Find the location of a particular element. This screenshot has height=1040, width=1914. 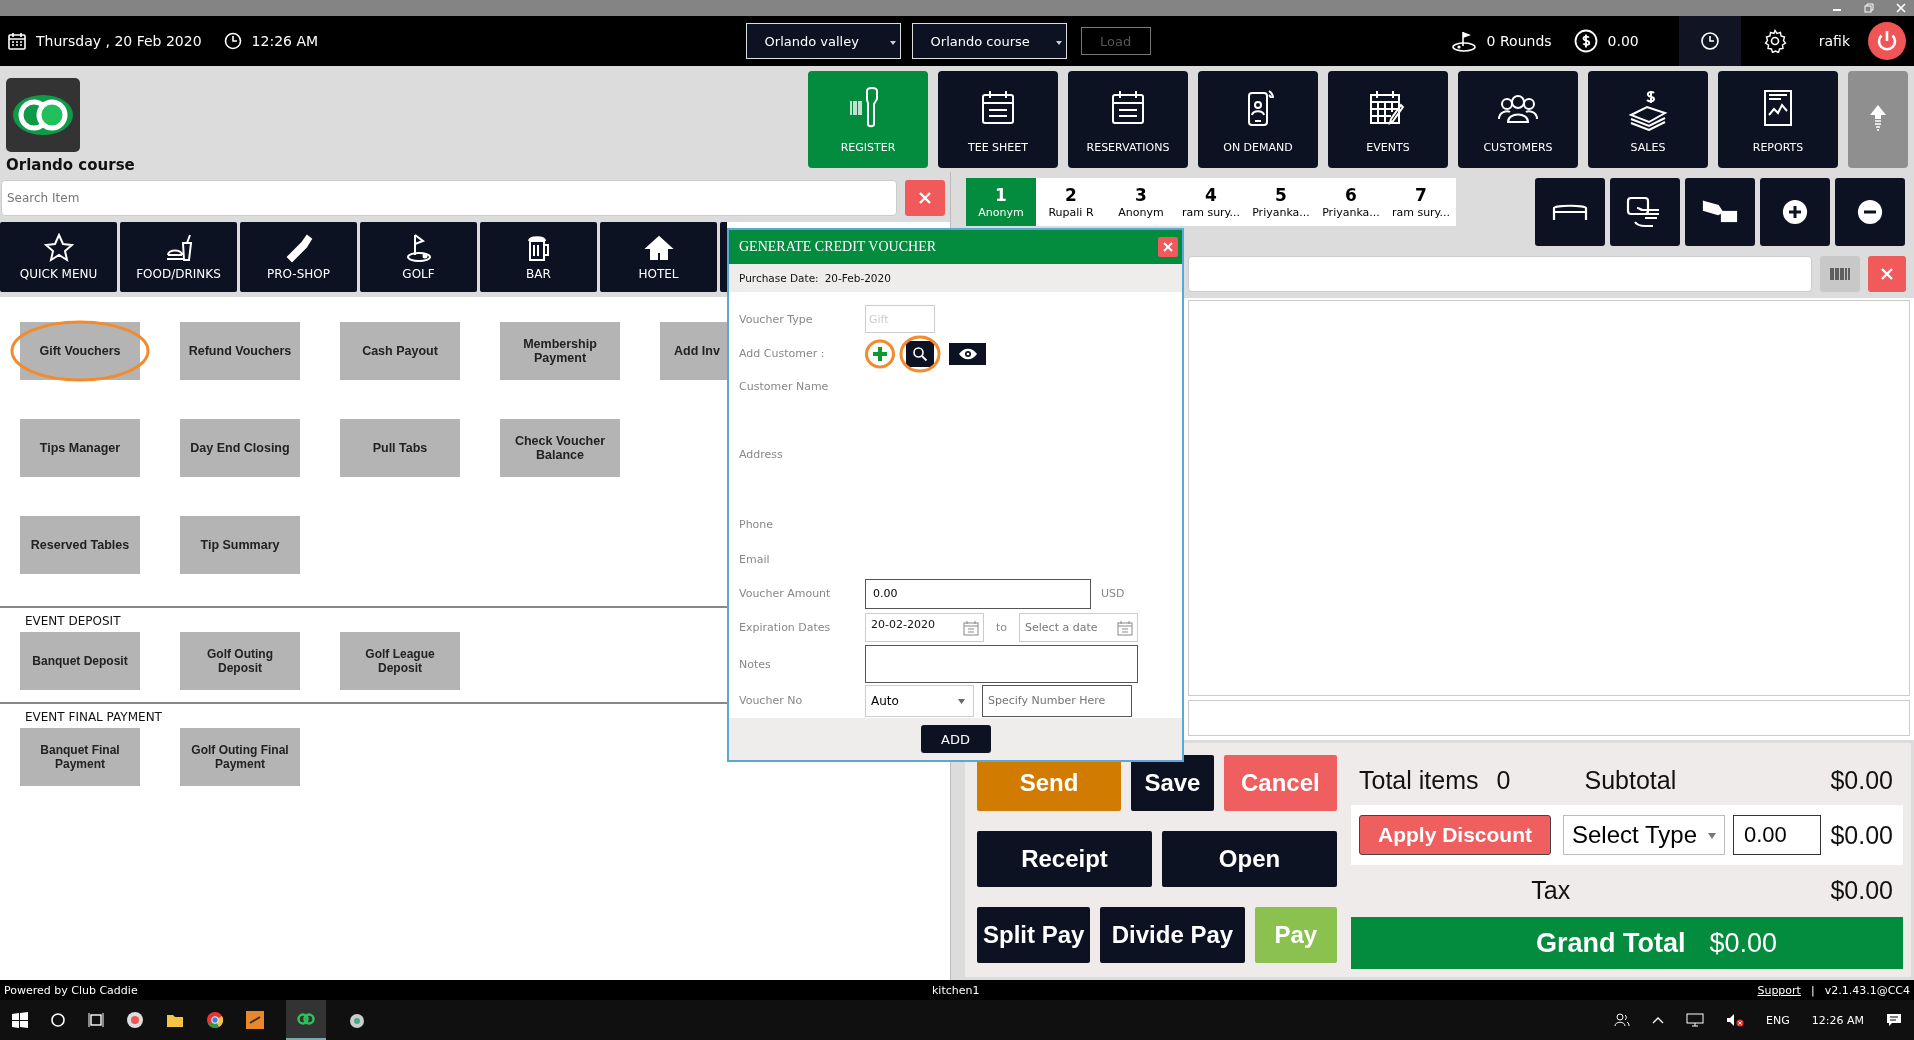

settings-icon is located at coordinates (1774, 41).